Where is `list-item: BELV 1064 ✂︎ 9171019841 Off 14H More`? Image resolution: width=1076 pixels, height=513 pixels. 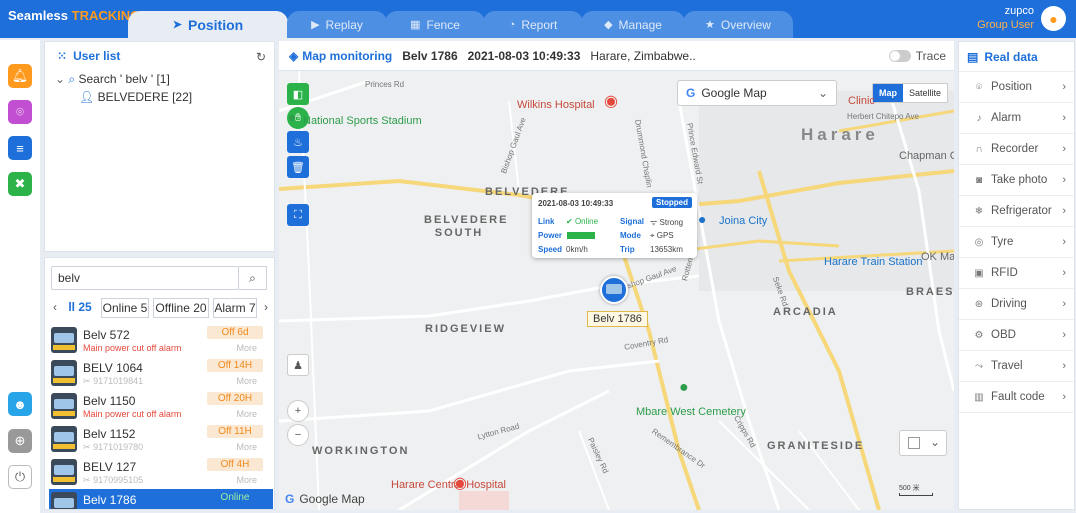 list-item: BELV 1064 ✂︎ 9171019841 Off 14H More is located at coordinates (161, 373).